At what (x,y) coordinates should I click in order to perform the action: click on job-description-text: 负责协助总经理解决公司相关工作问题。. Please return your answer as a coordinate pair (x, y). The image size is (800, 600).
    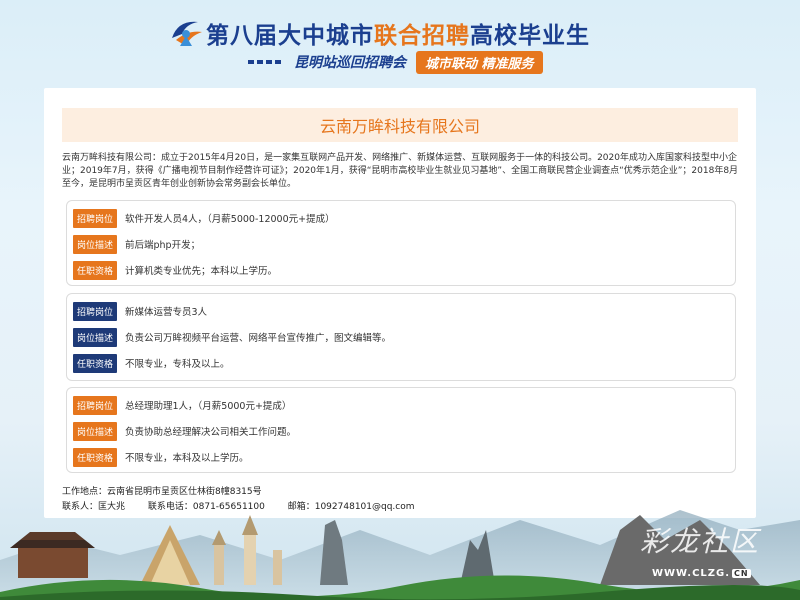
    Looking at the image, I should click on (211, 432).